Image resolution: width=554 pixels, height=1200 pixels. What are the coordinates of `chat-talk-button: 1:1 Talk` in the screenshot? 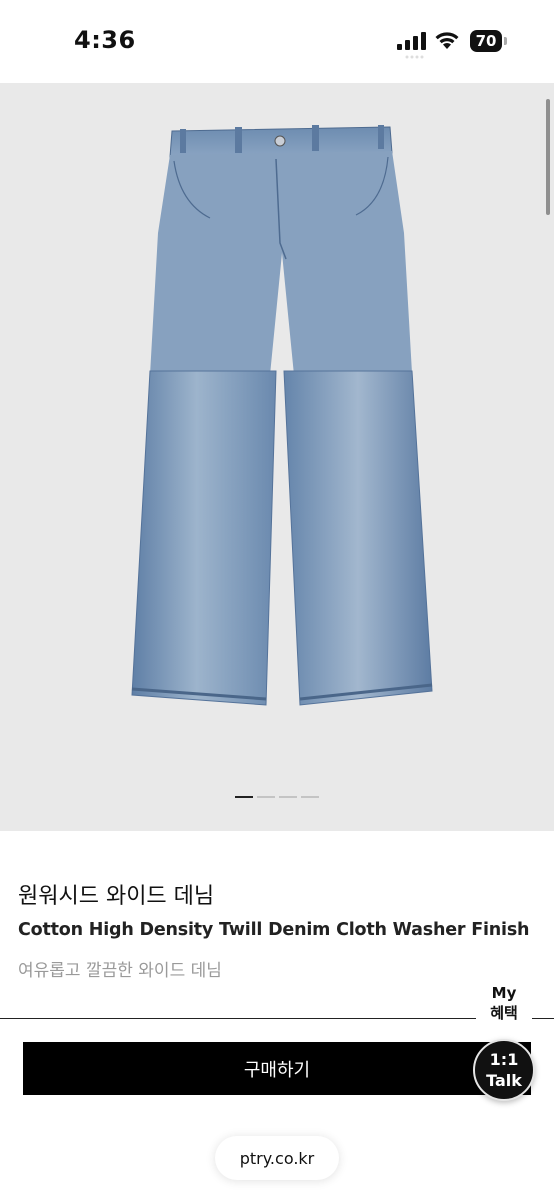 It's located at (504, 1070).